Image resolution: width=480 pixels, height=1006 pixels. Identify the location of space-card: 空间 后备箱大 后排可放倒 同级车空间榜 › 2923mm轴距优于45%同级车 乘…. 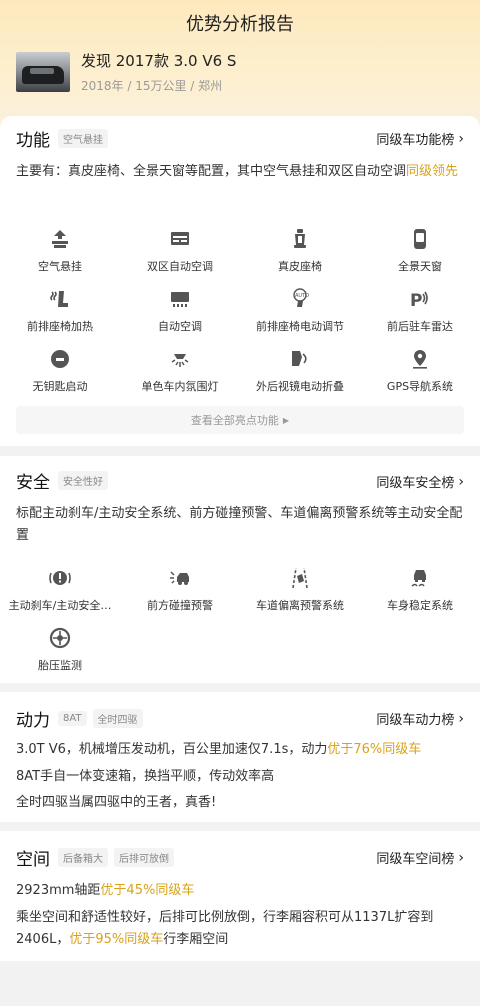
(240, 896).